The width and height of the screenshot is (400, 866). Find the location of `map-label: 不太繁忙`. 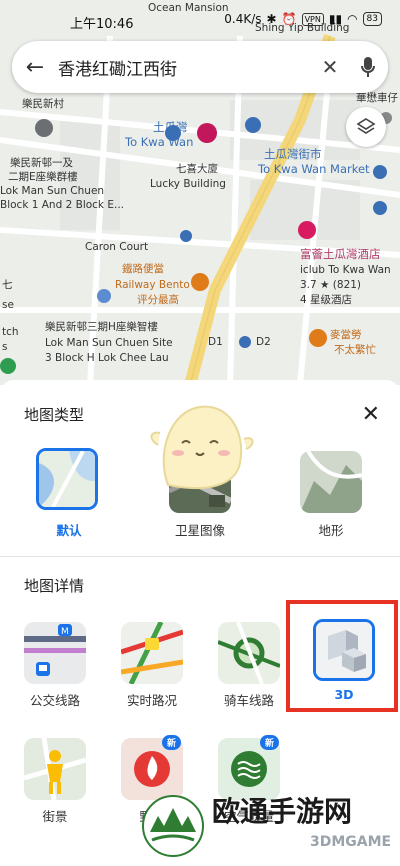

map-label: 不太繁忙 is located at coordinates (355, 350).